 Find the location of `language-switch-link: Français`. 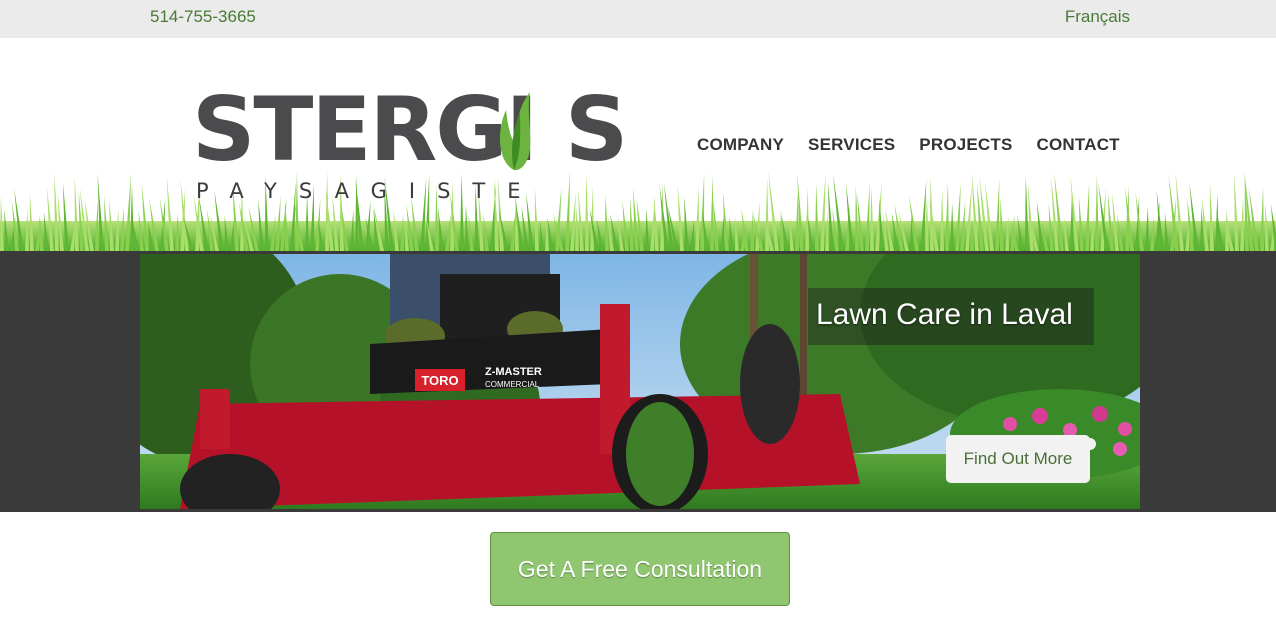

language-switch-link: Français is located at coordinates (1097, 17).